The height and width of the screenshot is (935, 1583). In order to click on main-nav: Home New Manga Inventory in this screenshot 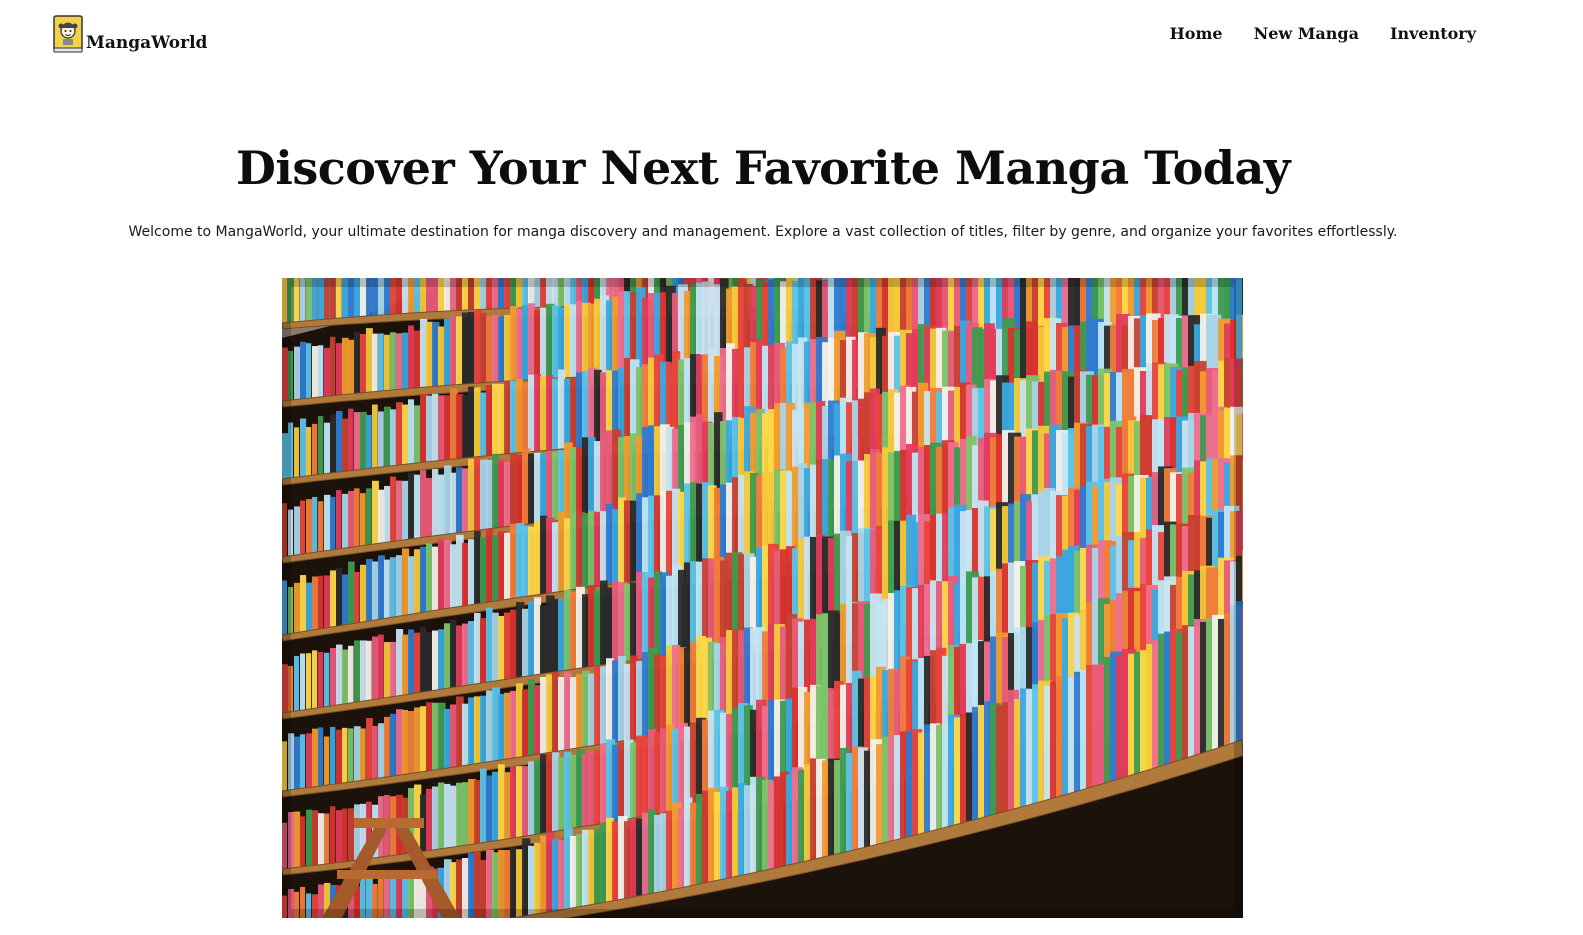, I will do `click(1323, 34)`.